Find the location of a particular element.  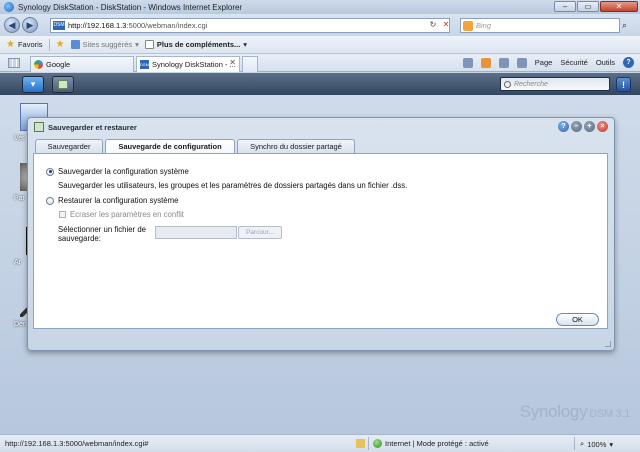

ie-logo-icon is located at coordinates (9, 7).